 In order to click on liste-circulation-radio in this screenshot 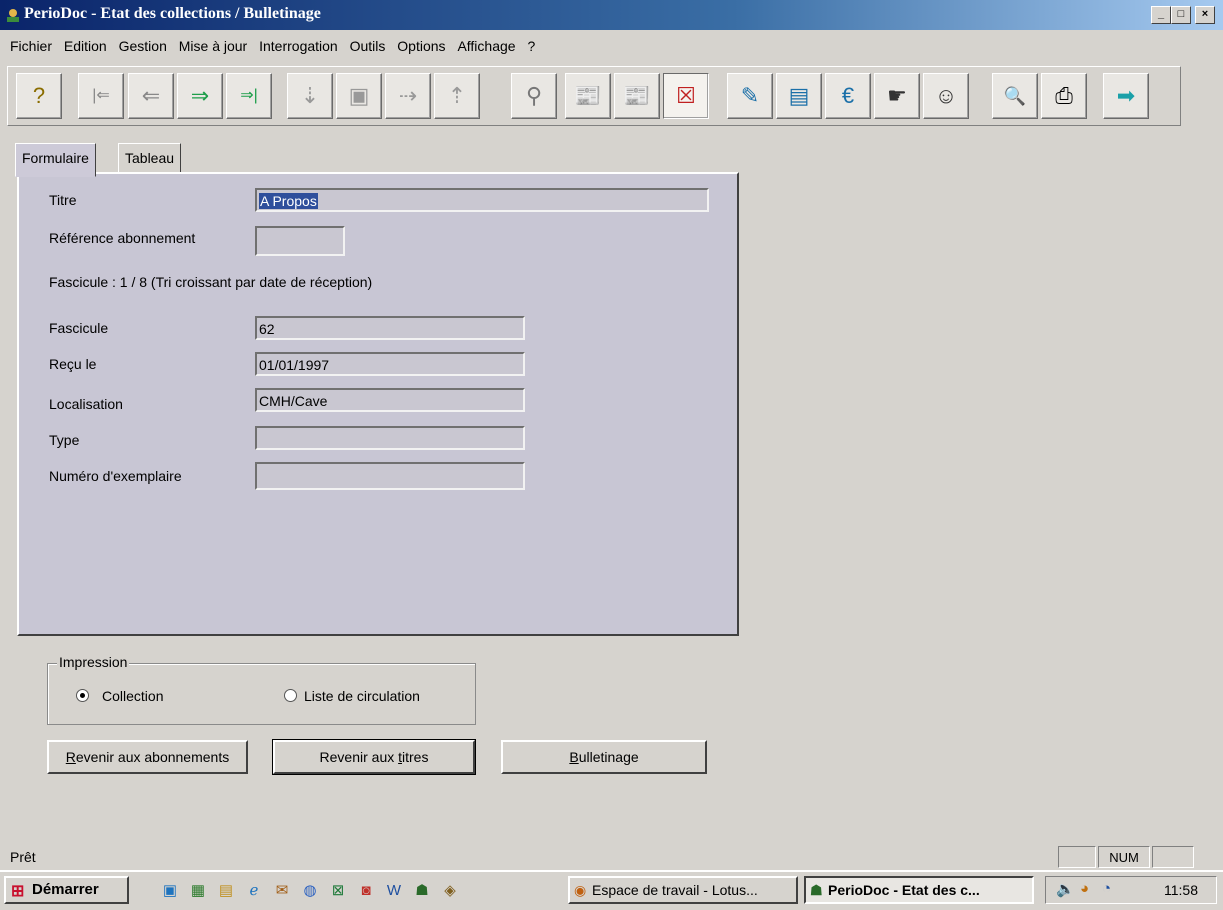, I will do `click(290, 695)`.